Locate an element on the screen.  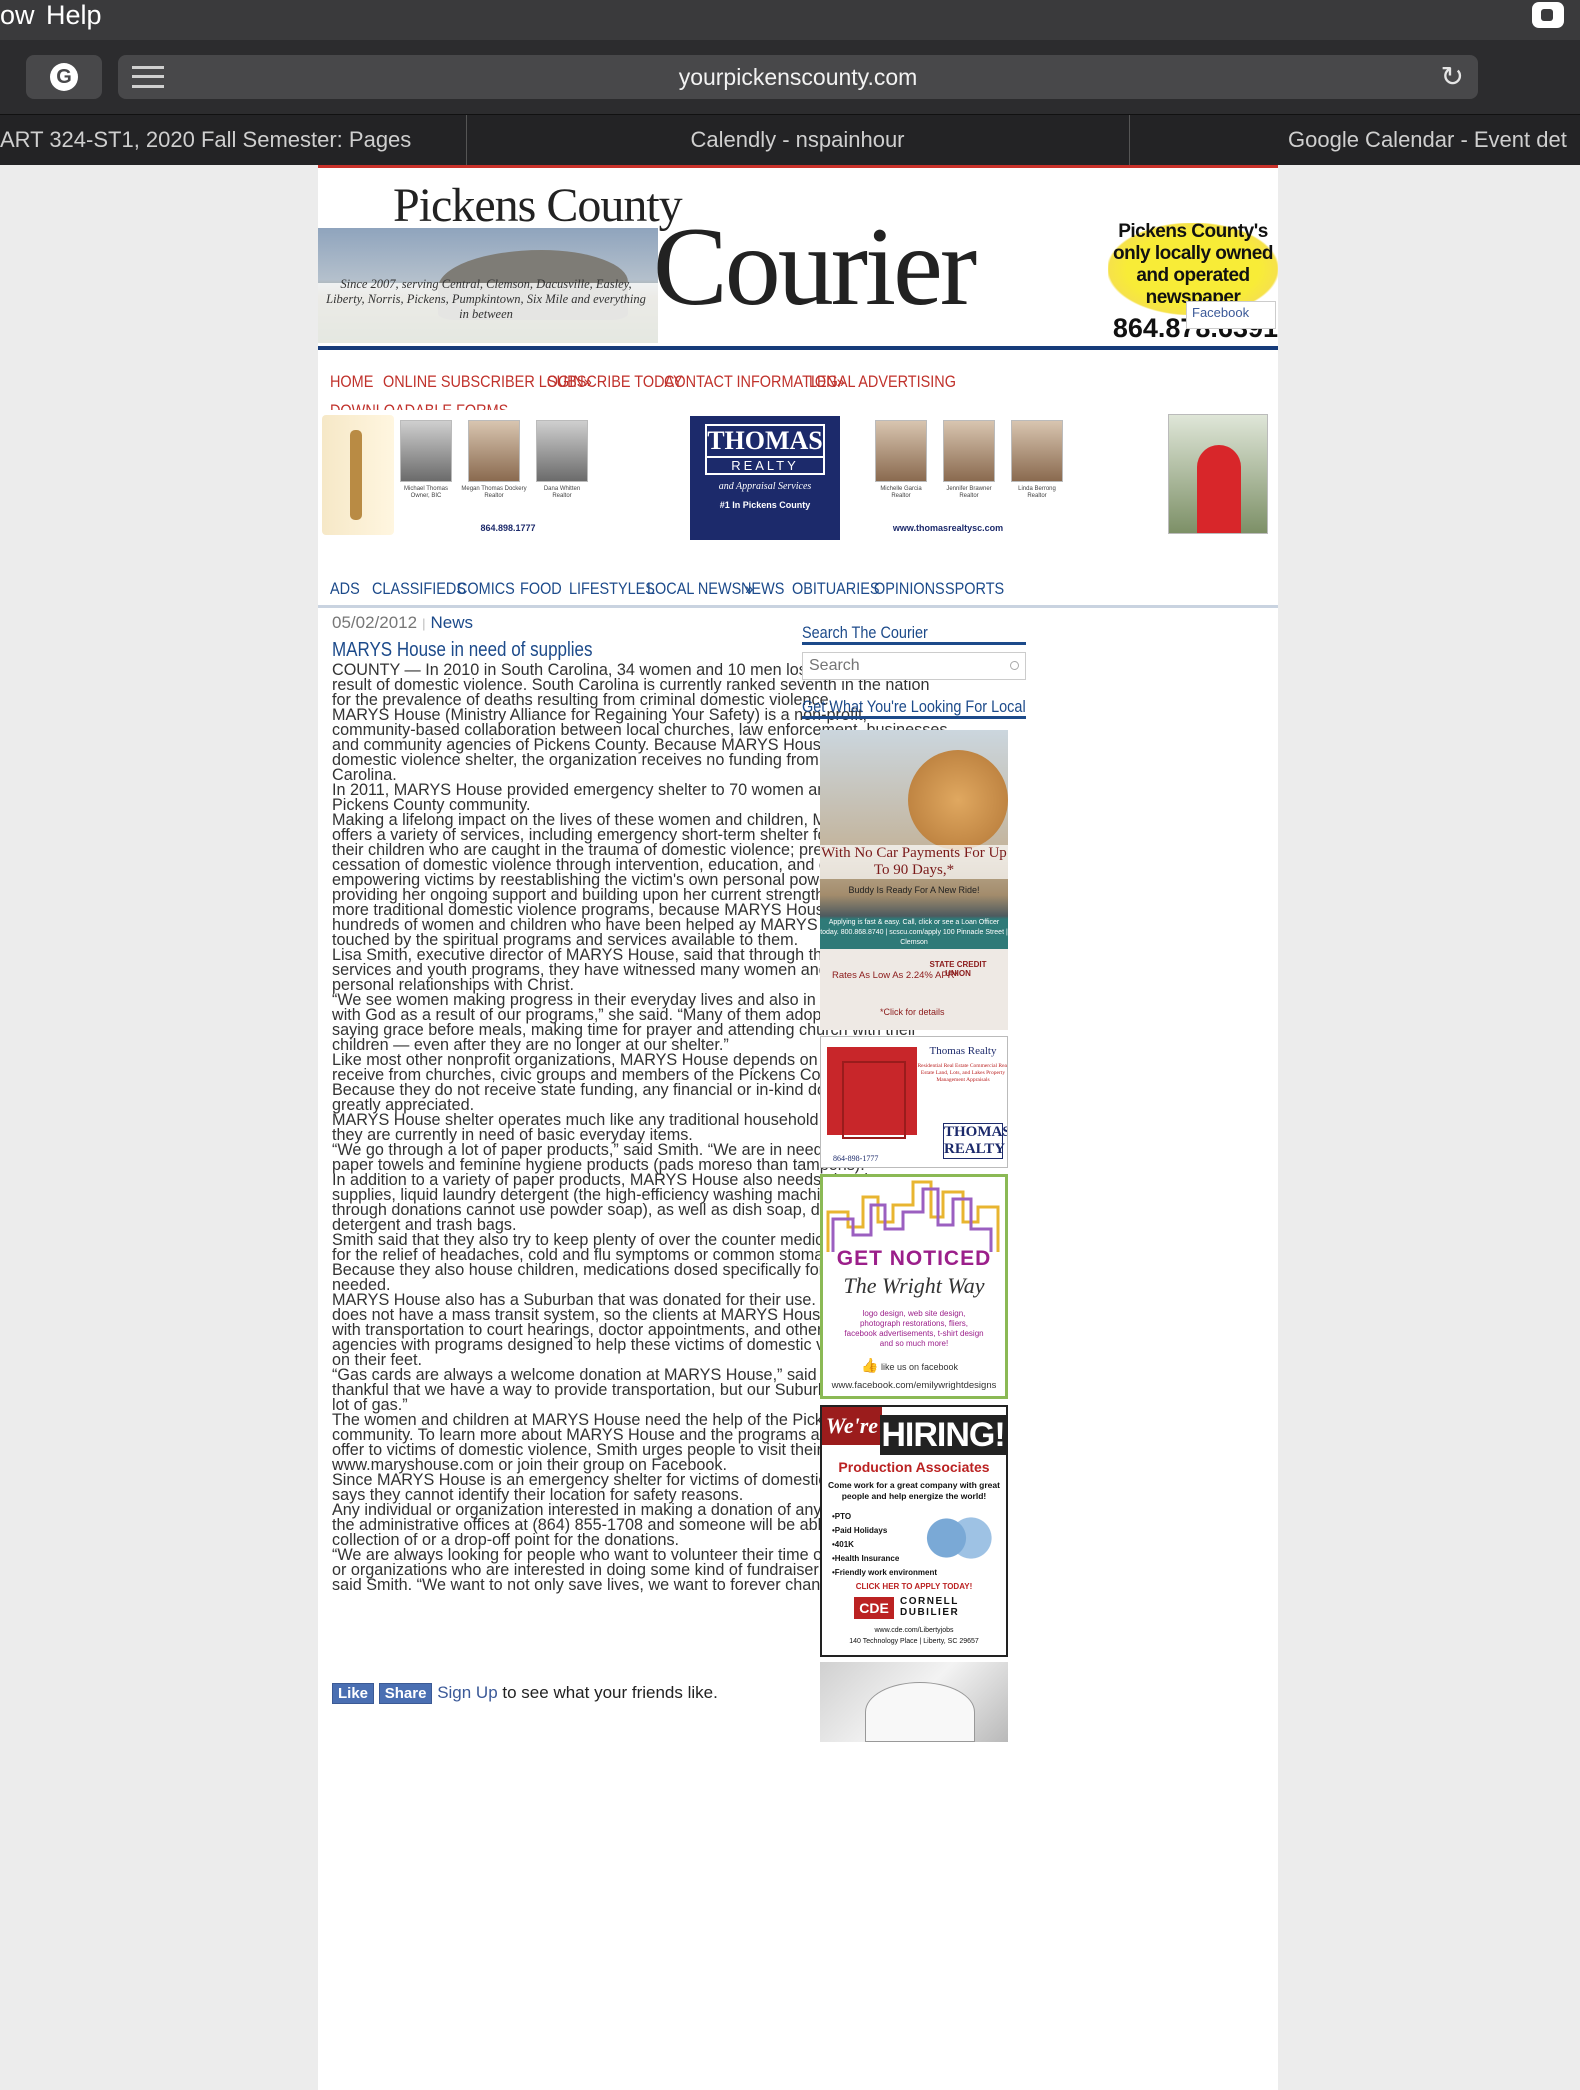
ad-were: We're is located at coordinates (852, 1426).